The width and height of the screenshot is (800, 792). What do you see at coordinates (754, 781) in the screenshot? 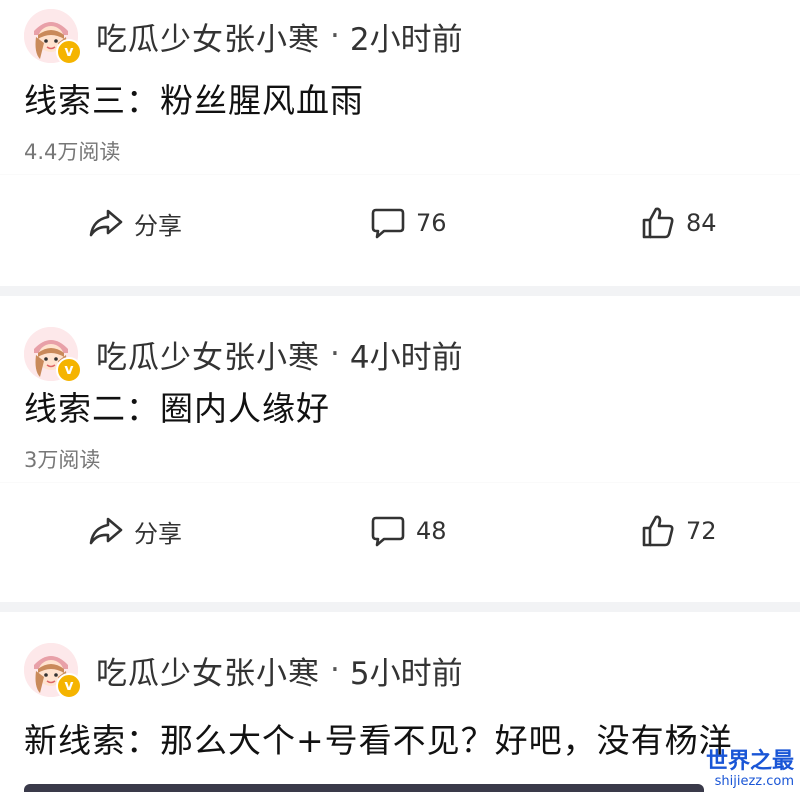
I see `watermark-url: shijiezz.com` at bounding box center [754, 781].